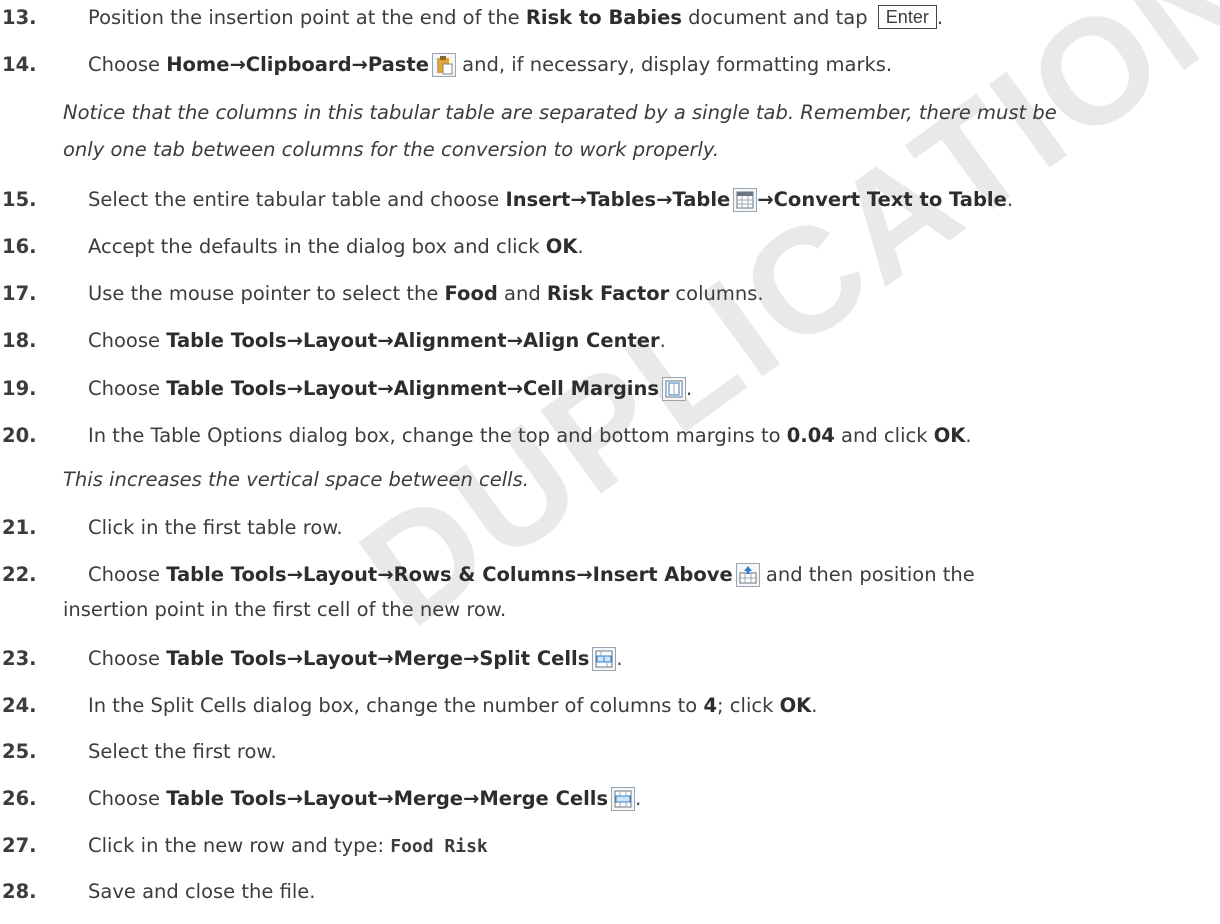 This screenshot has width=1220, height=924. What do you see at coordinates (710, 705) in the screenshot?
I see `step-bold: 4` at bounding box center [710, 705].